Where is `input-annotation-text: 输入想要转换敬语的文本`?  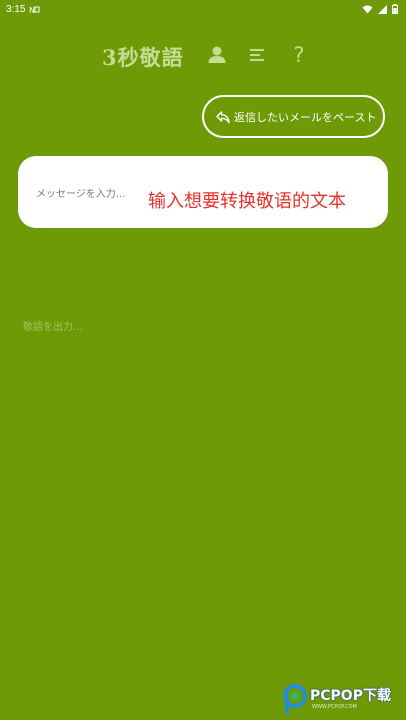 input-annotation-text: 输入想要转换敬语的文本 is located at coordinates (247, 201).